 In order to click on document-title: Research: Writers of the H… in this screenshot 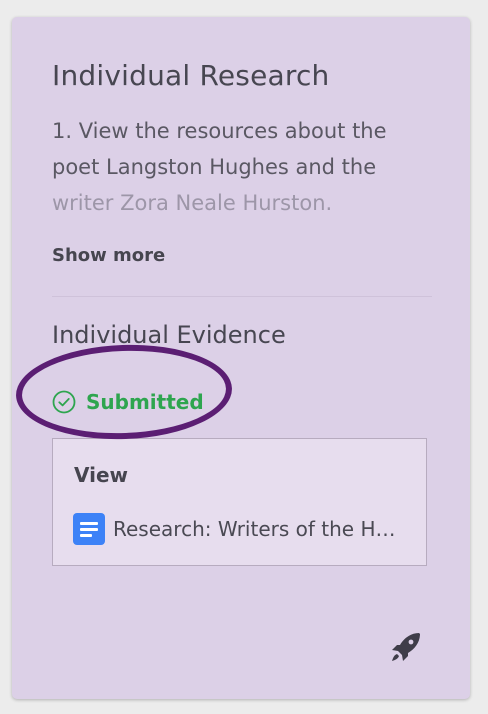, I will do `click(254, 529)`.